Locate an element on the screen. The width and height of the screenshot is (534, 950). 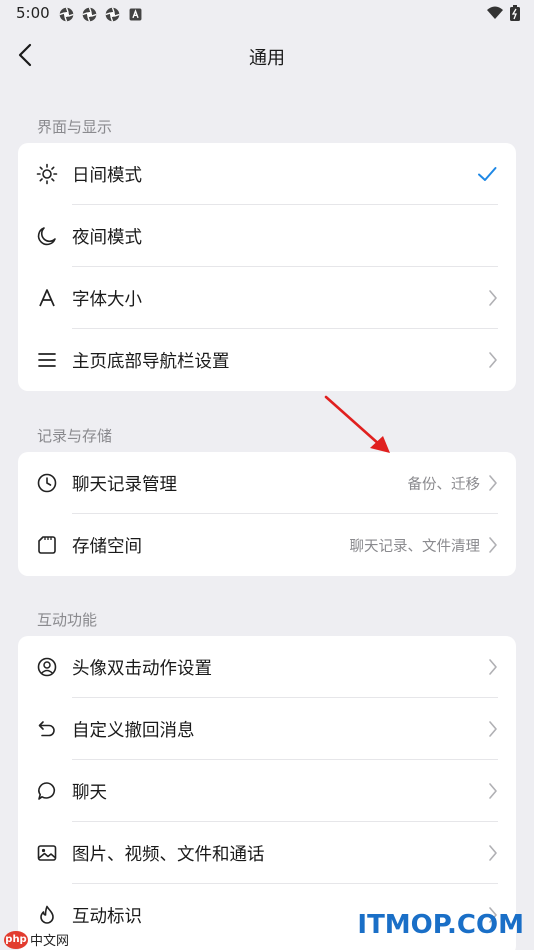
undo-icon is located at coordinates (47, 729).